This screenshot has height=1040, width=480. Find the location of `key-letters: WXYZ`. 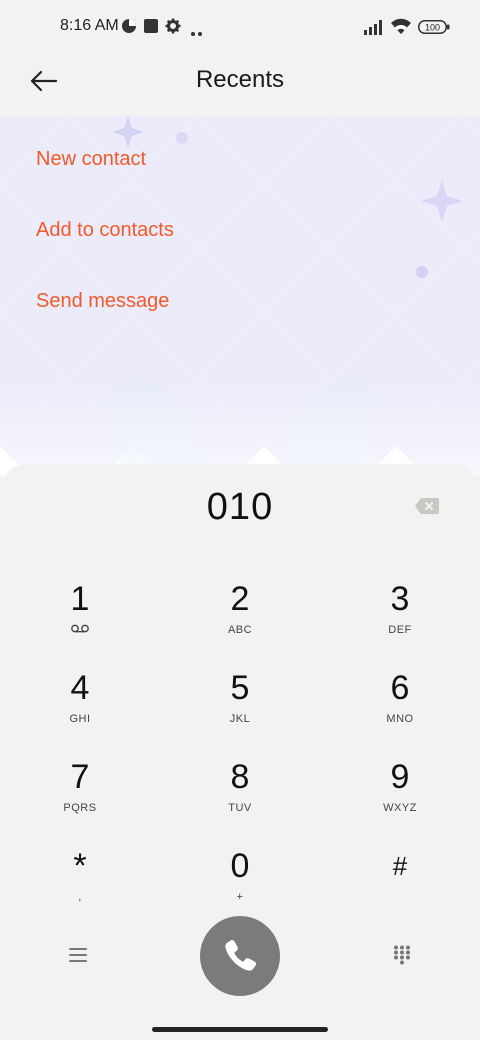

key-letters: WXYZ is located at coordinates (400, 808).